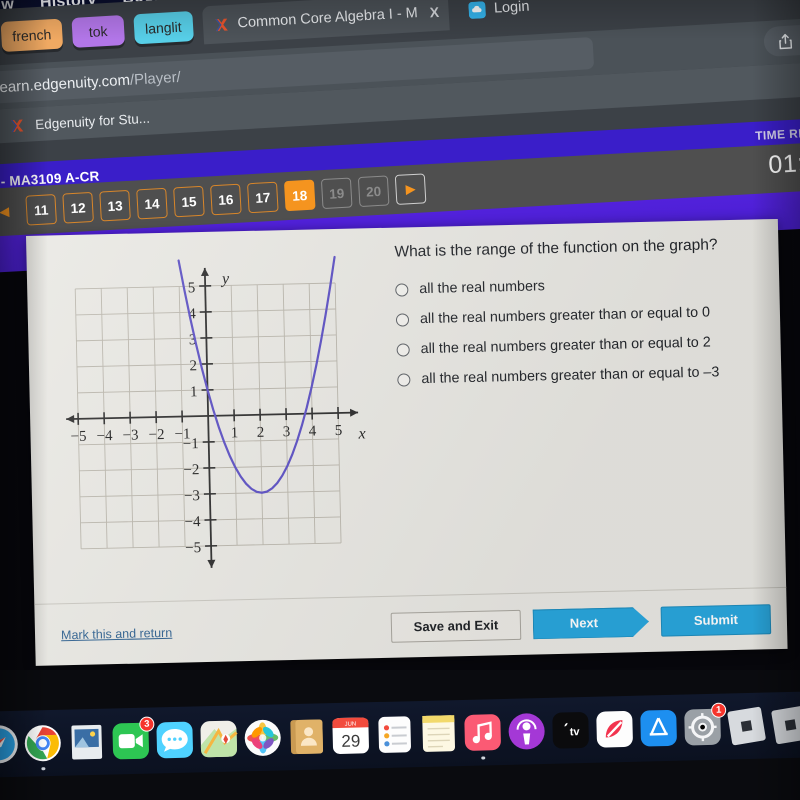 This screenshot has width=800, height=800. What do you see at coordinates (226, 199) in the screenshot?
I see `question-button-16: 16` at bounding box center [226, 199].